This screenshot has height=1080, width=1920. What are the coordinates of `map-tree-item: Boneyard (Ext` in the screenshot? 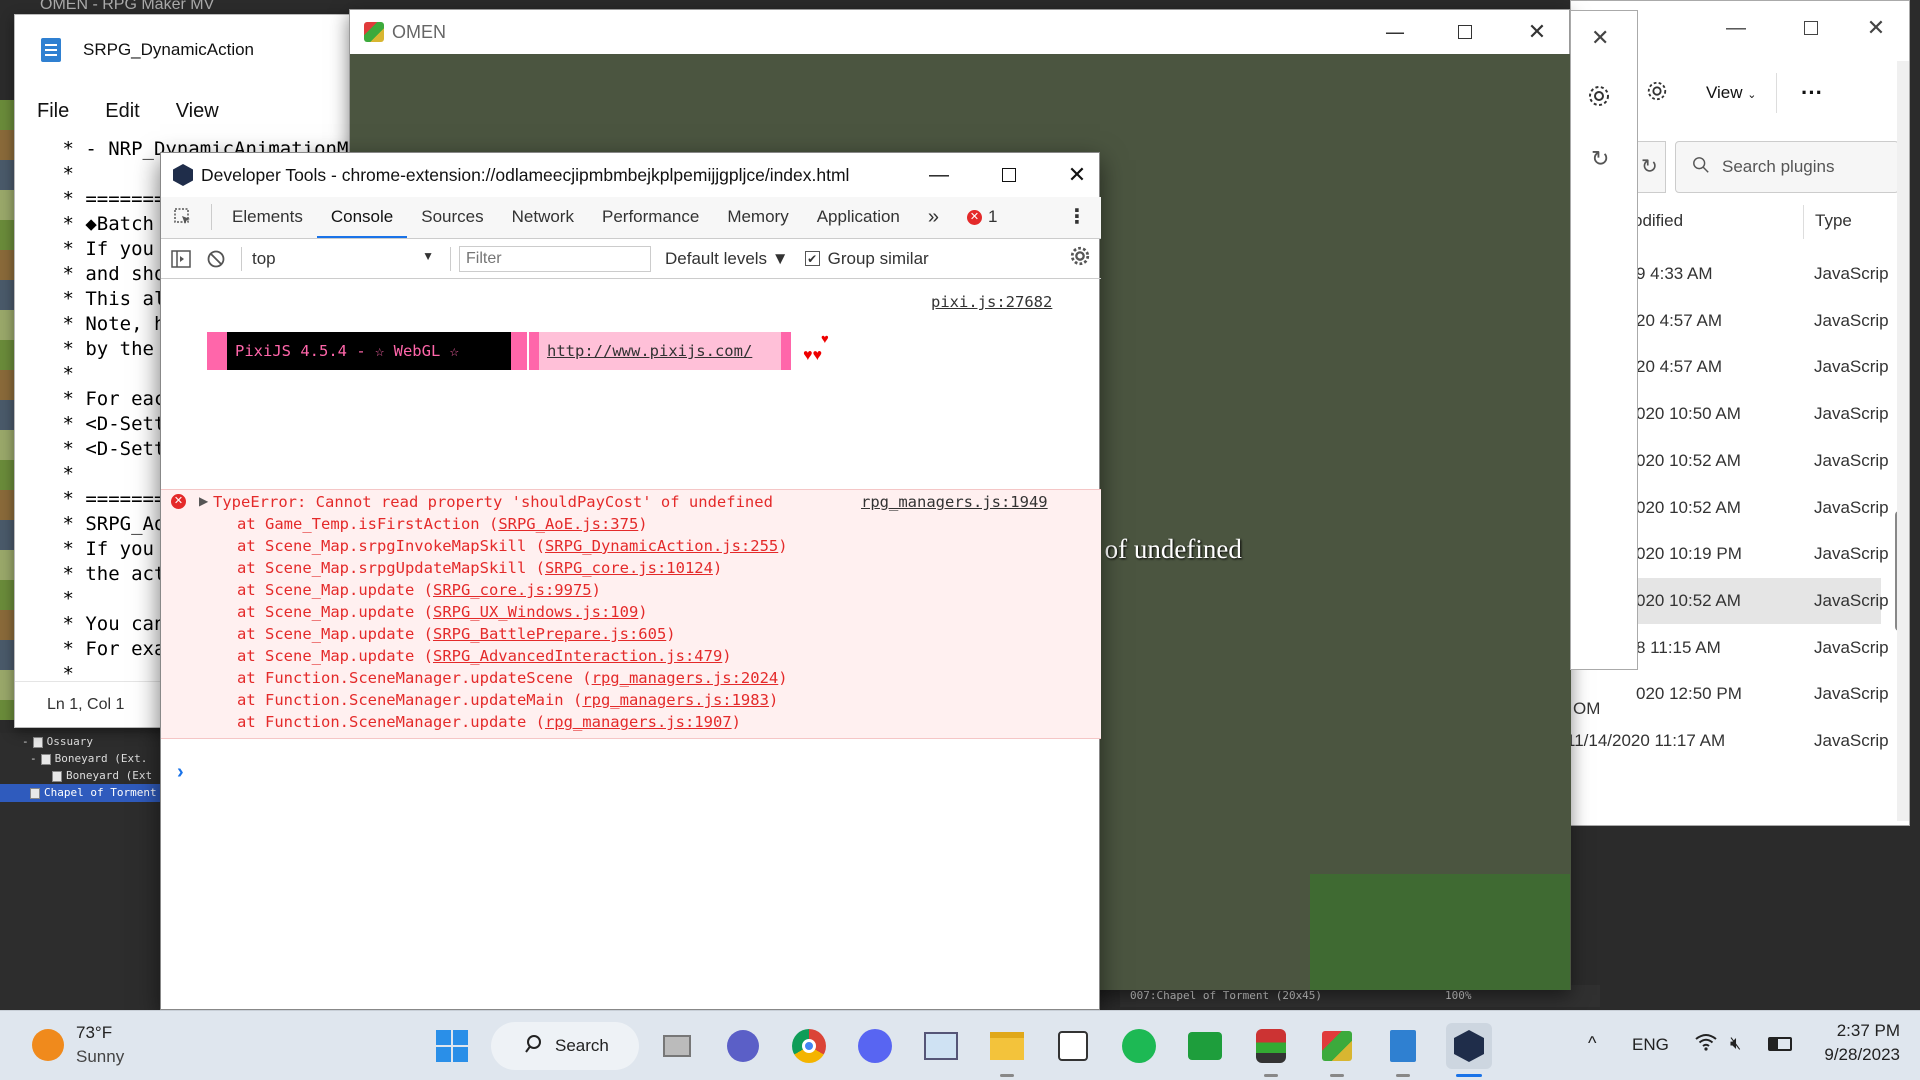 It's located at (102, 776).